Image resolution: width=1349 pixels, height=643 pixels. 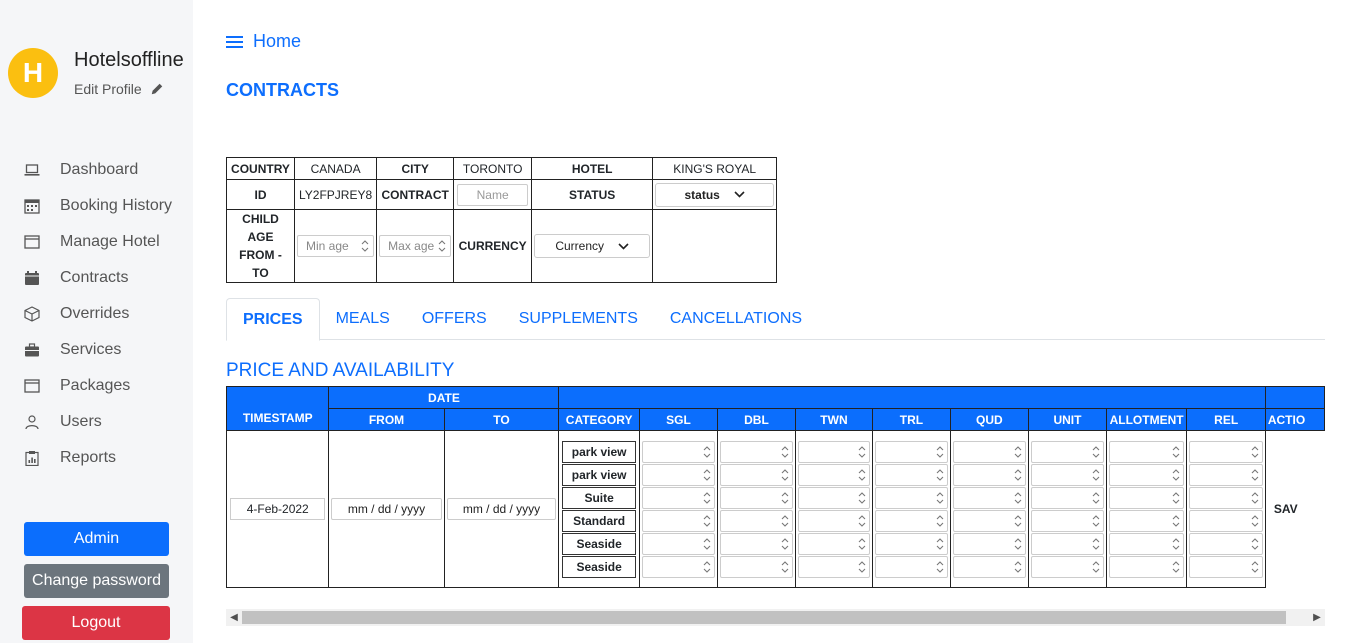 What do you see at coordinates (96, 623) in the screenshot?
I see `logout-button: Logout` at bounding box center [96, 623].